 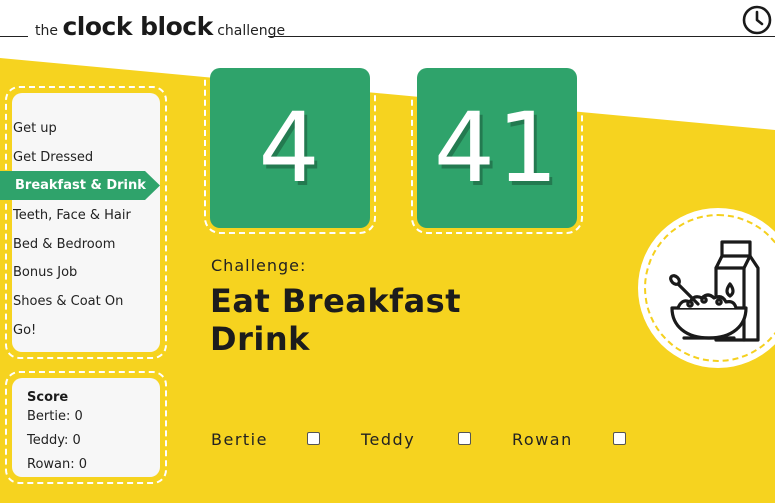 What do you see at coordinates (46, 31) in the screenshot?
I see `brand-prefix: the` at bounding box center [46, 31].